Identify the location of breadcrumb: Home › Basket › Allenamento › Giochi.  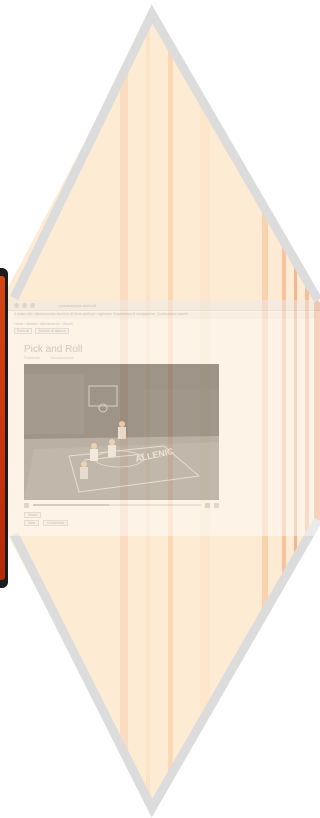
(43, 324).